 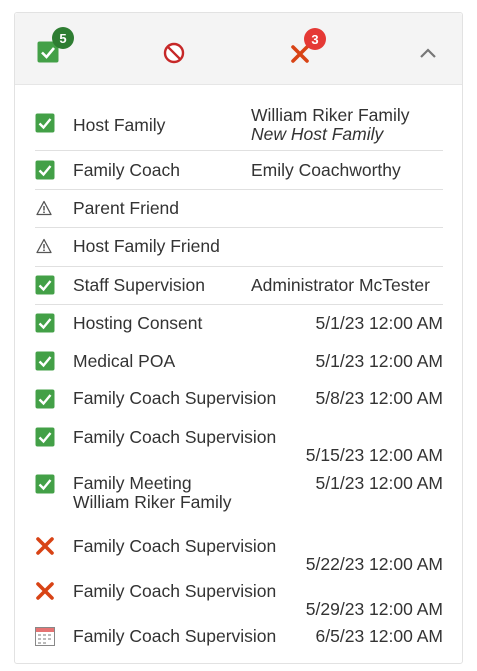 What do you see at coordinates (239, 170) in the screenshot?
I see `requirement-row: Family Coach Emily Coachworthy` at bounding box center [239, 170].